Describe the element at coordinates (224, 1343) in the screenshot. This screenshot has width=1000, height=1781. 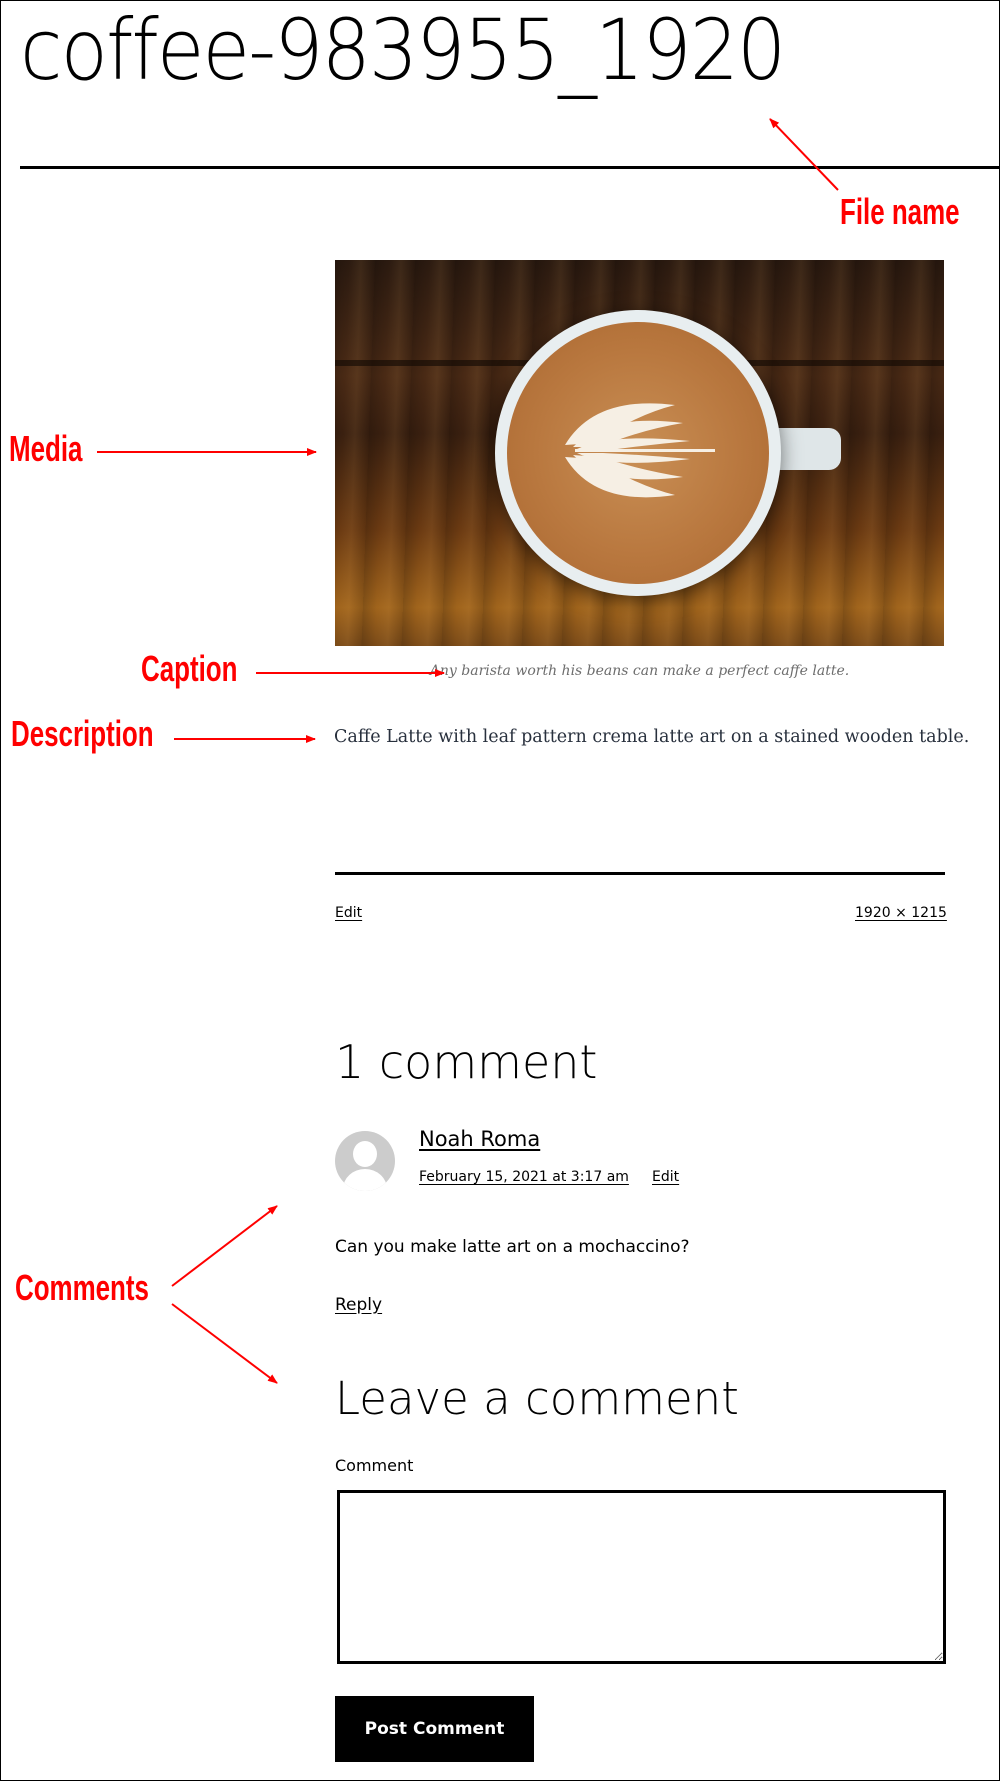
I see `arrow-comments-down` at that location.